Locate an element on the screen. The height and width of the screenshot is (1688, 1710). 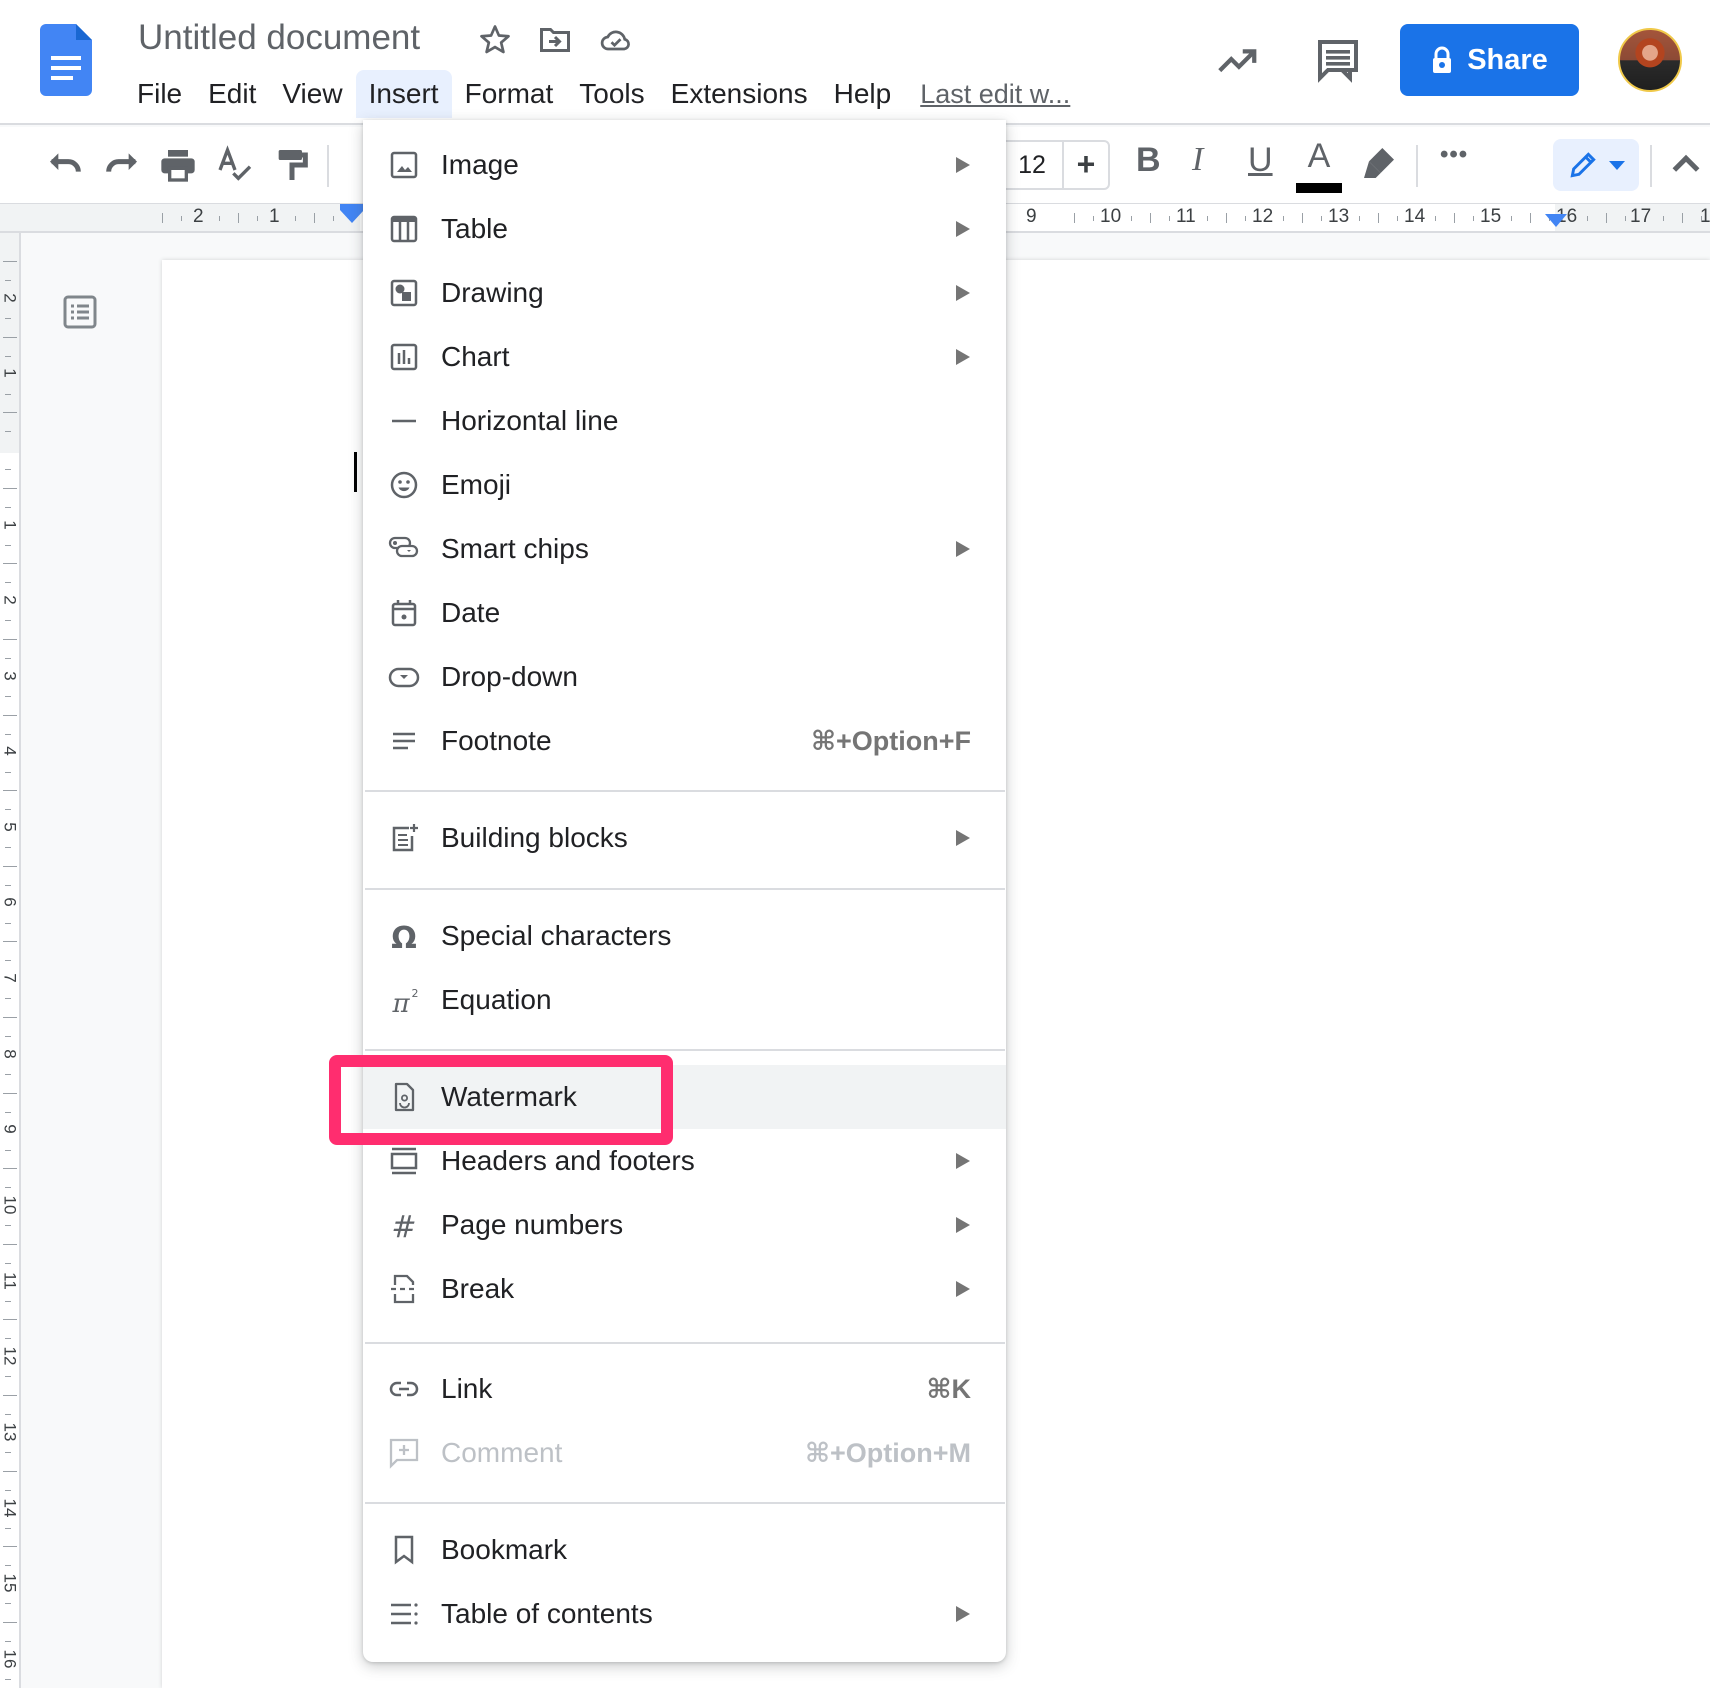
font-size-input: 12 is located at coordinates (1033, 165).